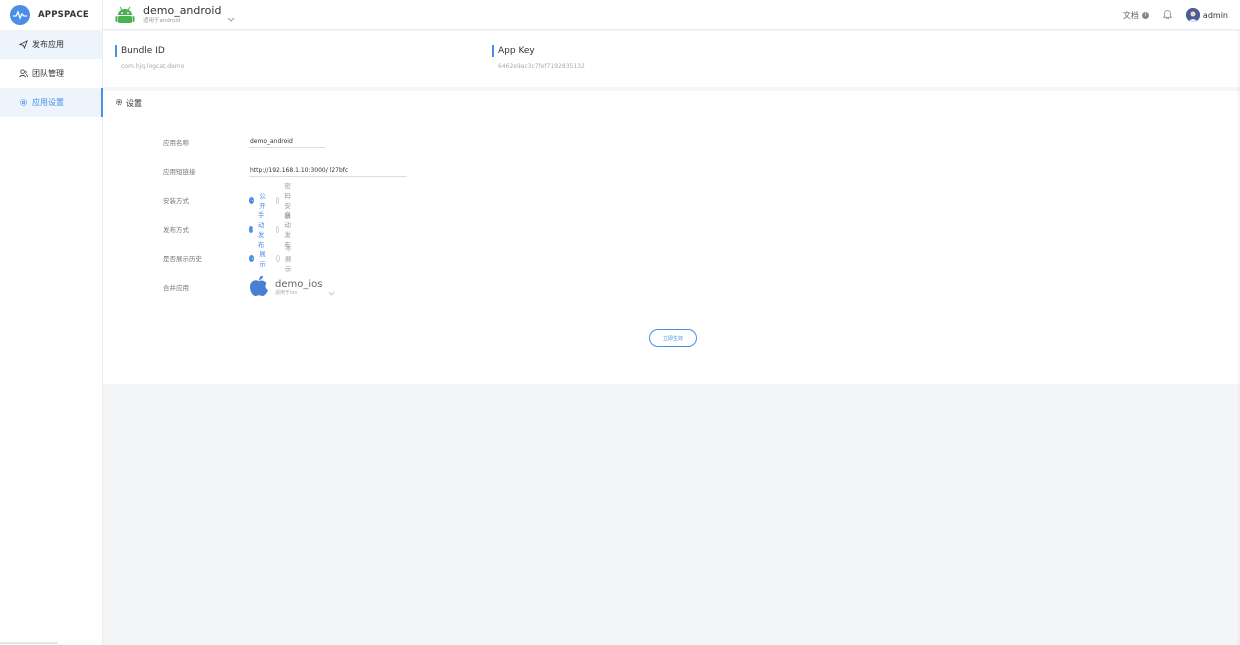 Image resolution: width=1240 pixels, height=645 pixels. Describe the element at coordinates (258, 258) in the screenshot. I see `history-show-radio: 展示` at that location.